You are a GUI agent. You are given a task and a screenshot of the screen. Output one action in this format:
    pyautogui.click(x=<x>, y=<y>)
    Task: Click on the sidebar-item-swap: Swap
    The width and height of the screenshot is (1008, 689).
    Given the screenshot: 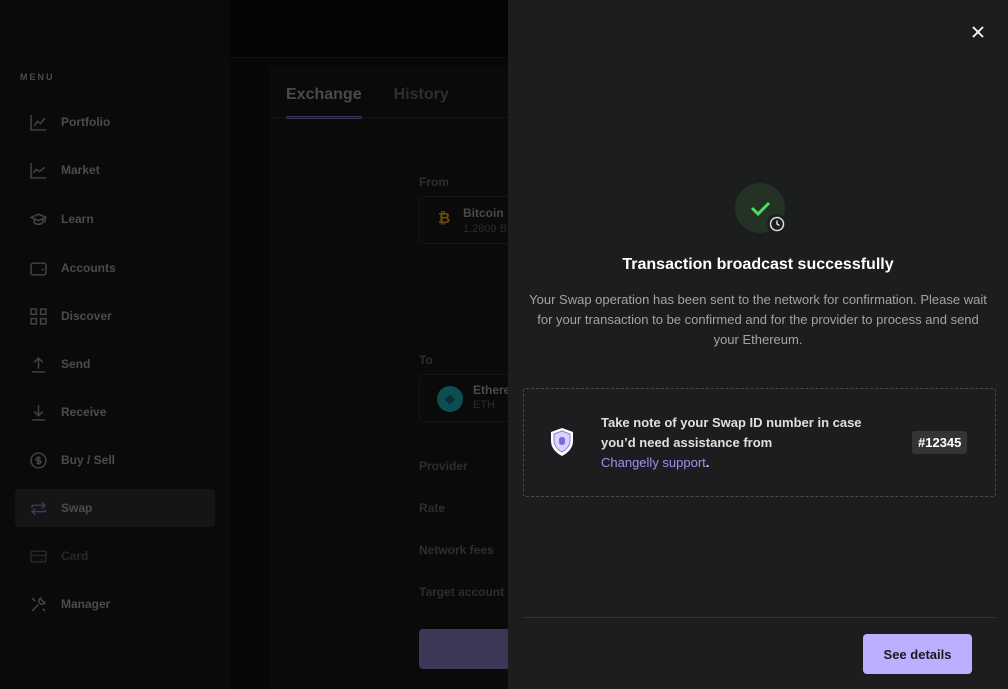 What is the action you would take?
    pyautogui.click(x=115, y=508)
    